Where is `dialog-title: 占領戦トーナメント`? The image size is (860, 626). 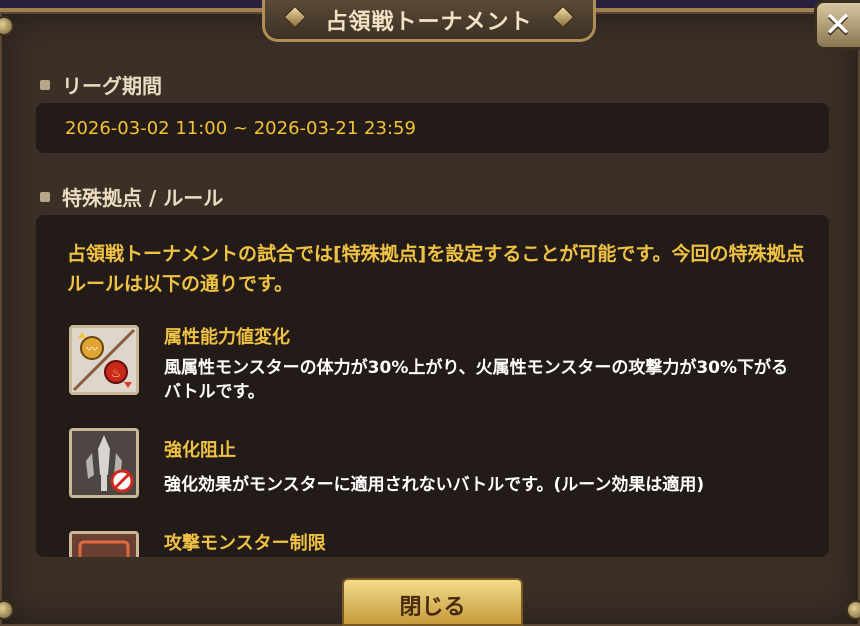 dialog-title: 占領戦トーナメント is located at coordinates (429, 22).